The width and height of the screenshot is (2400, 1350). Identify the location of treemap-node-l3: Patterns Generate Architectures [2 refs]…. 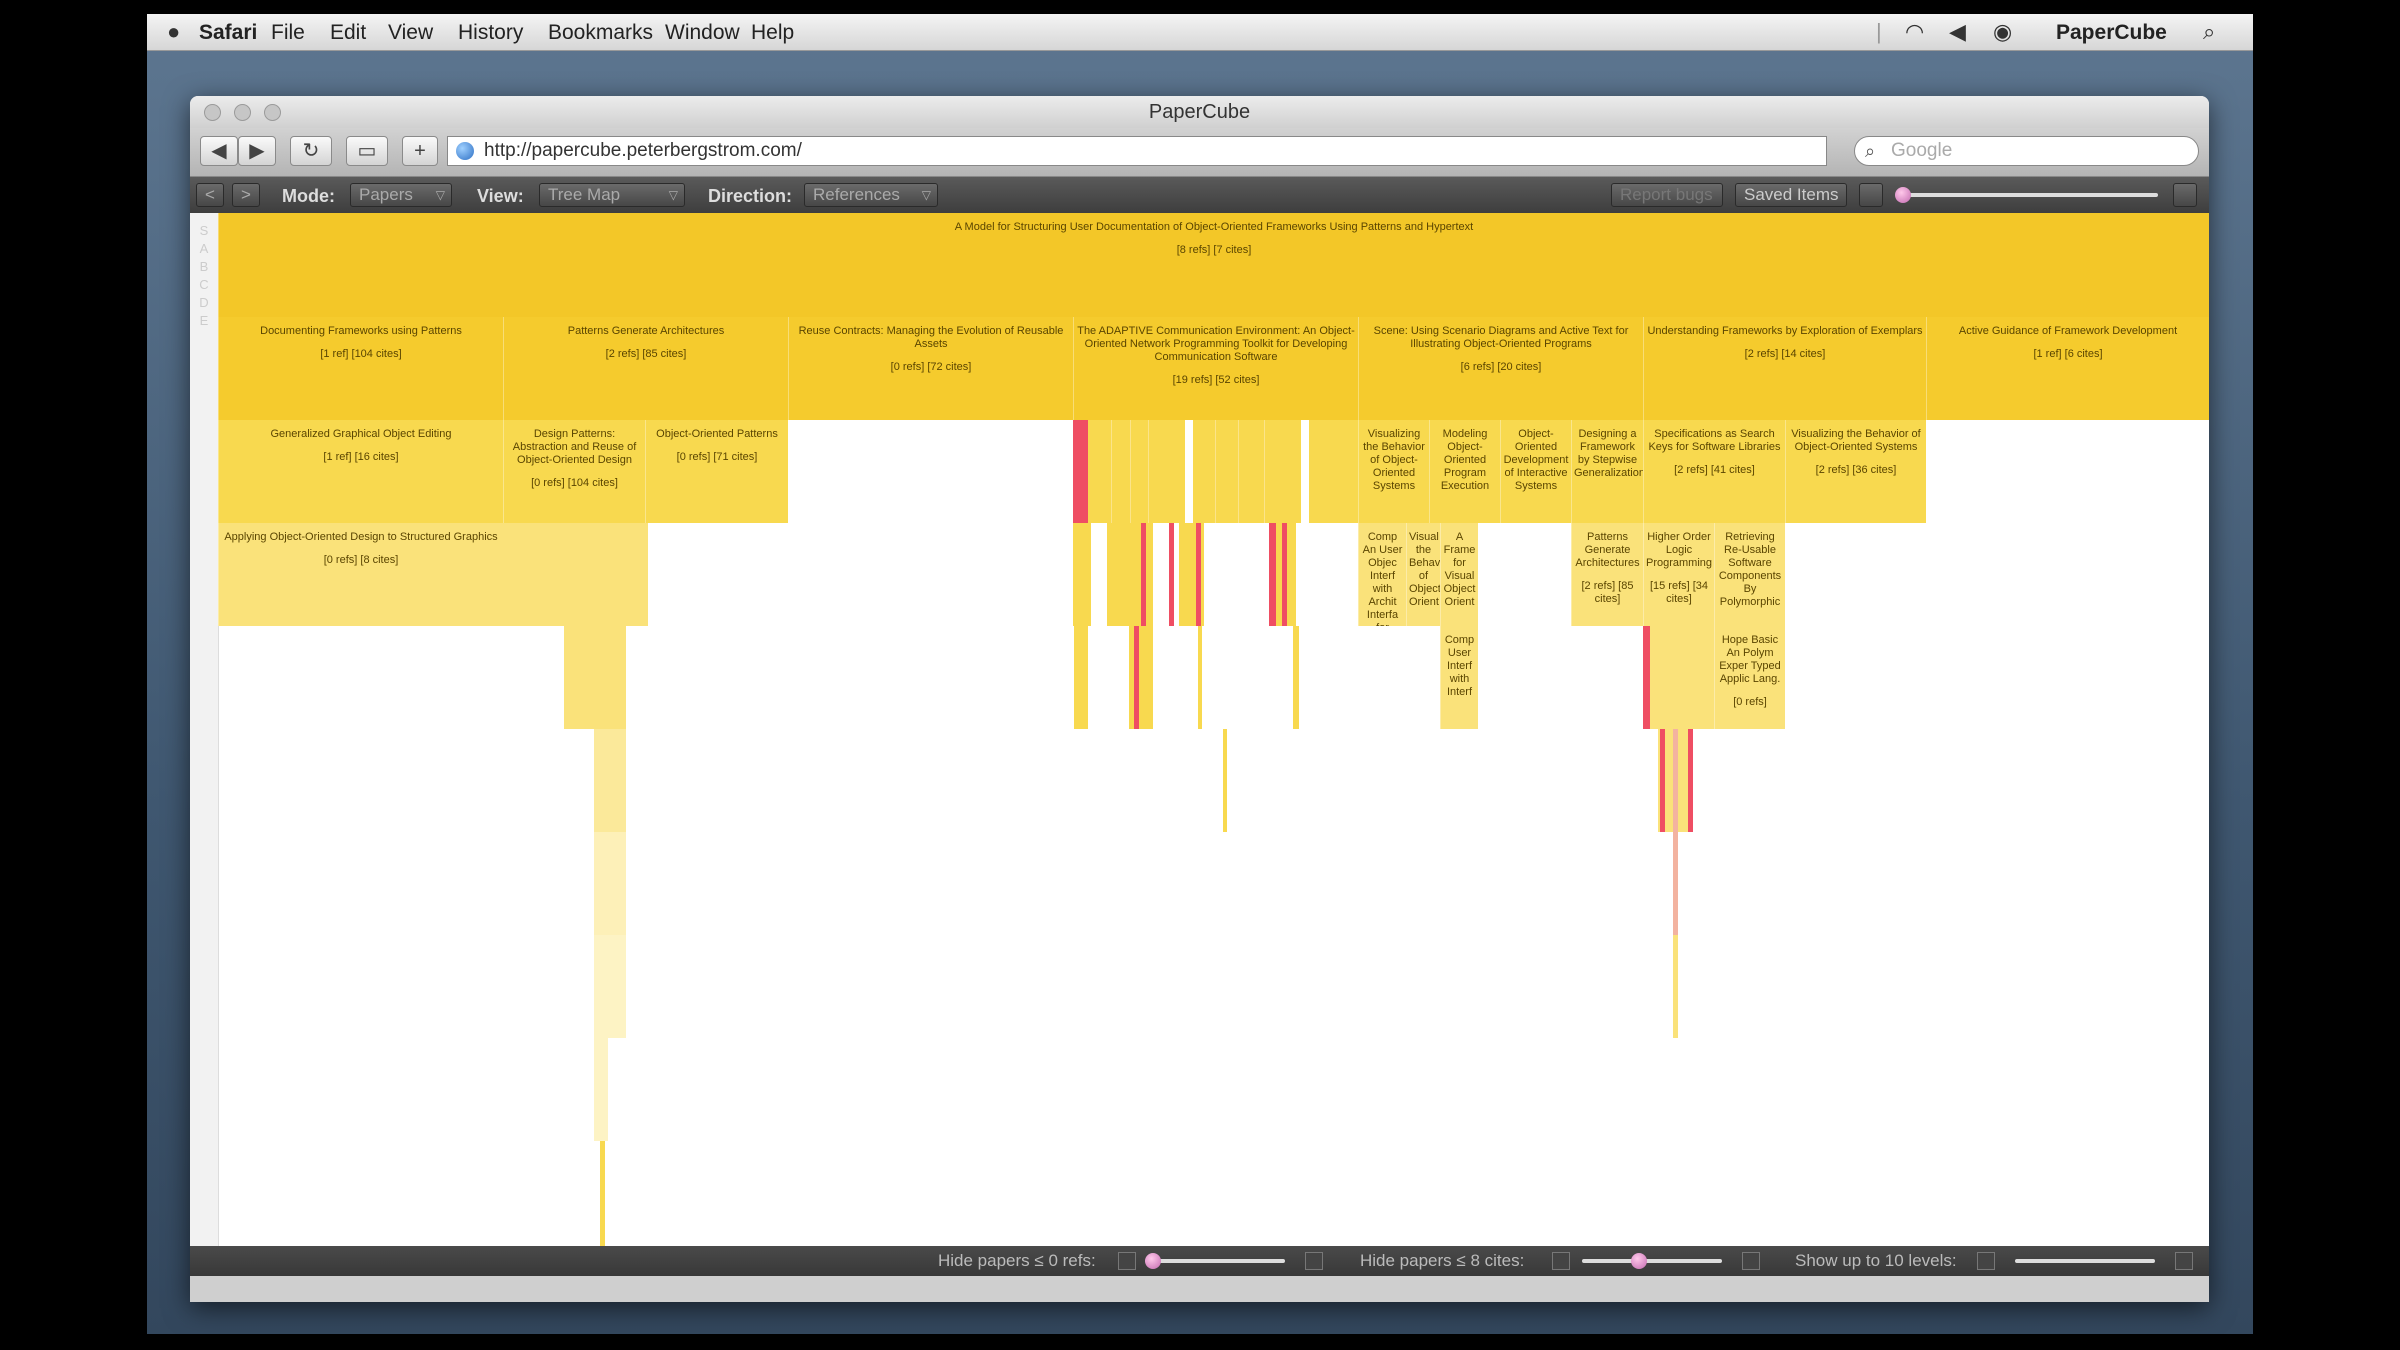
(1607, 574).